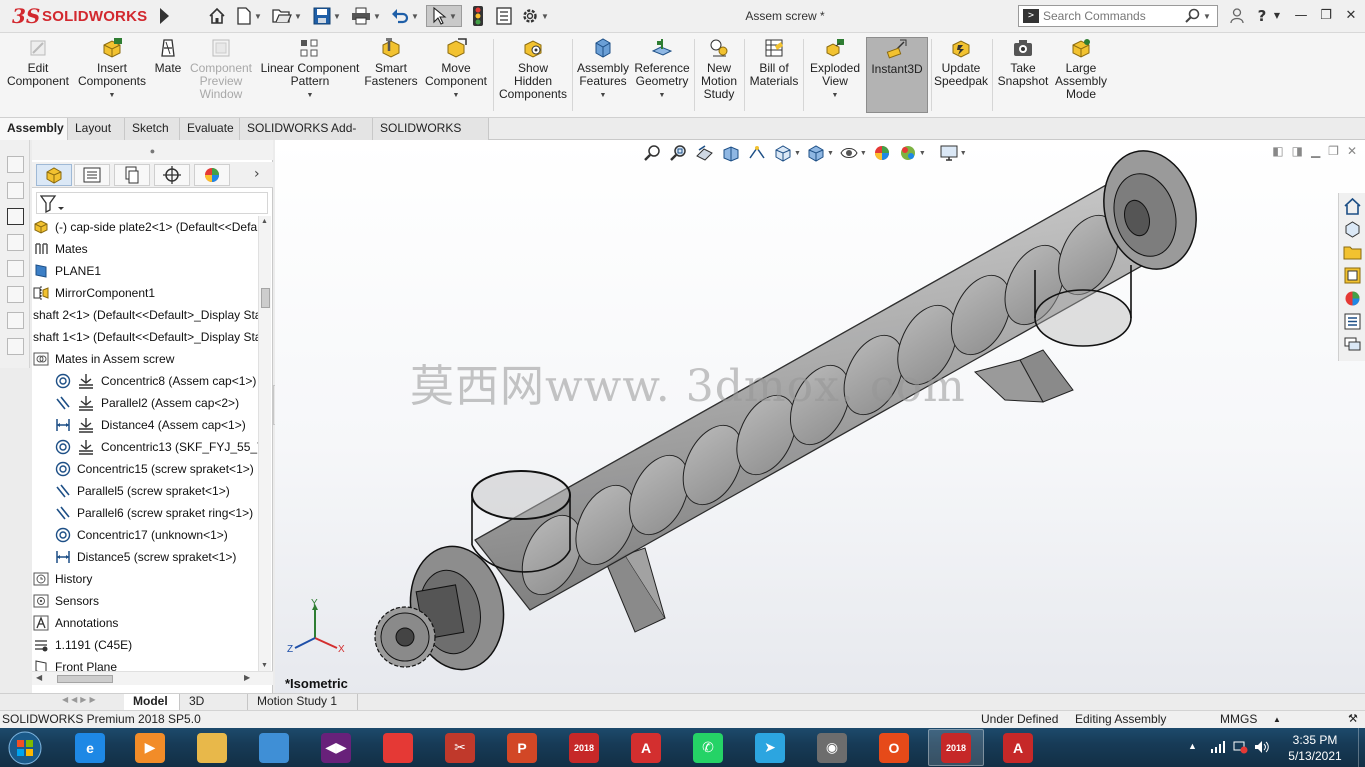 The width and height of the screenshot is (1365, 767). I want to click on tree-item-parallel5: Parallel5 (screw spraket<1>), so click(142, 491).